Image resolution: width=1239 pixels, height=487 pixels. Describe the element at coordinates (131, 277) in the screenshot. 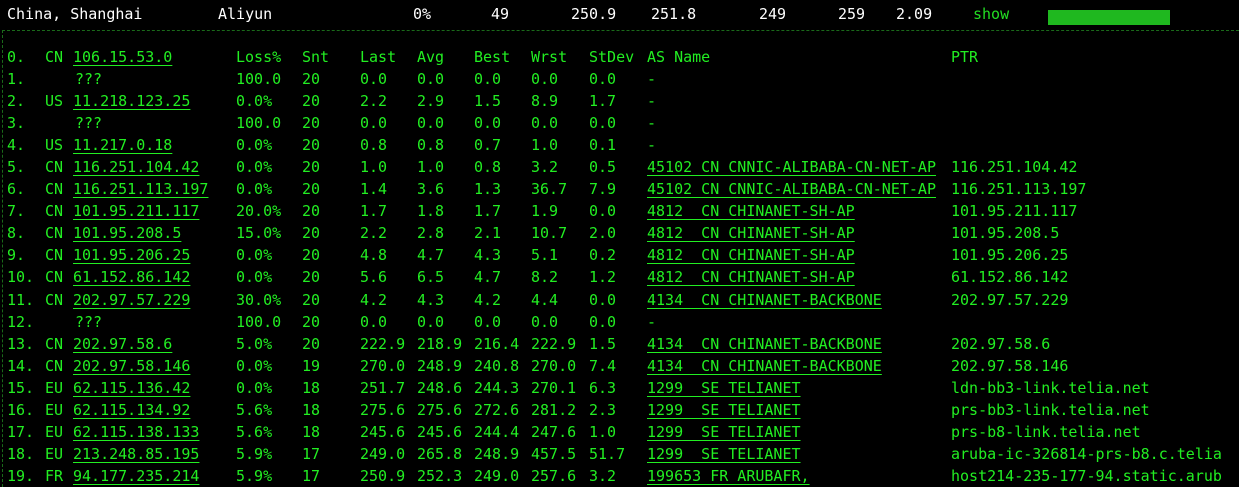

I see `host-link: 61.152.86.142` at that location.